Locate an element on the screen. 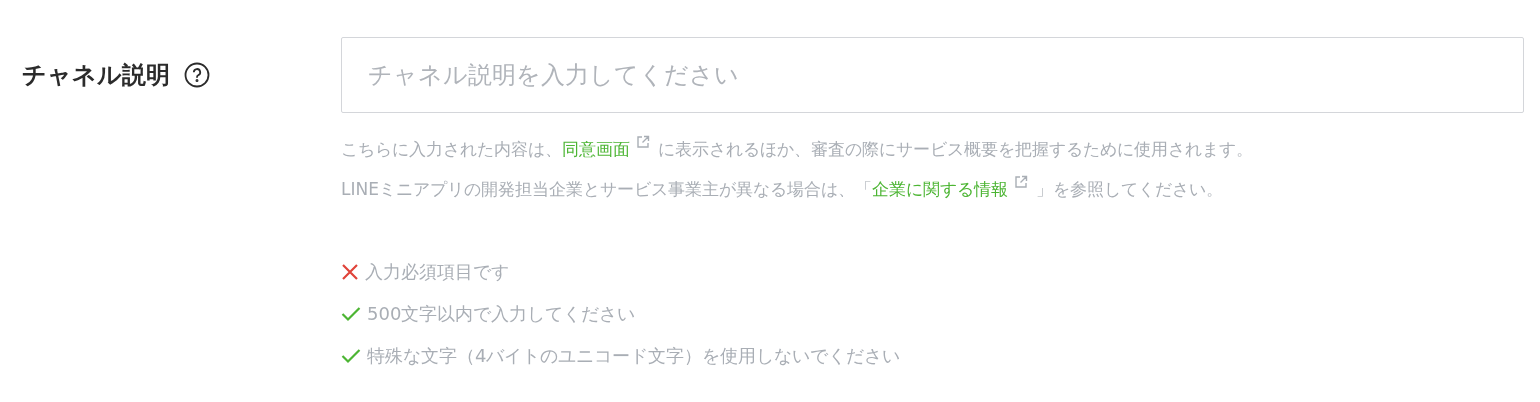 The height and width of the screenshot is (402, 1540). description-field: チャネル説明を入力してください is located at coordinates (932, 75).